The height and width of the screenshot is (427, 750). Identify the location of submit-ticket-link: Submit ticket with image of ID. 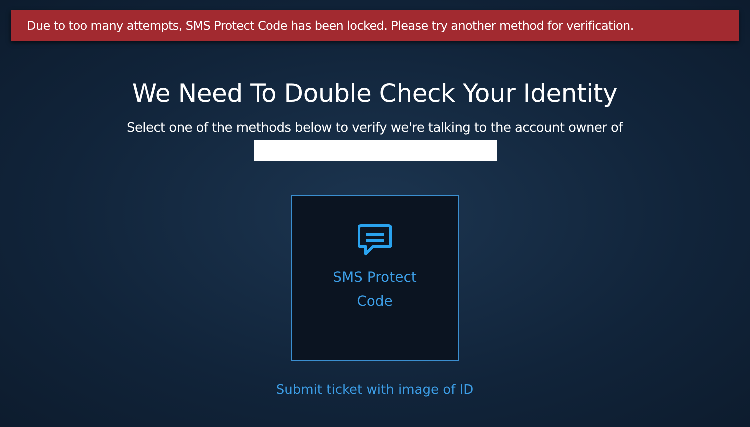
(375, 390).